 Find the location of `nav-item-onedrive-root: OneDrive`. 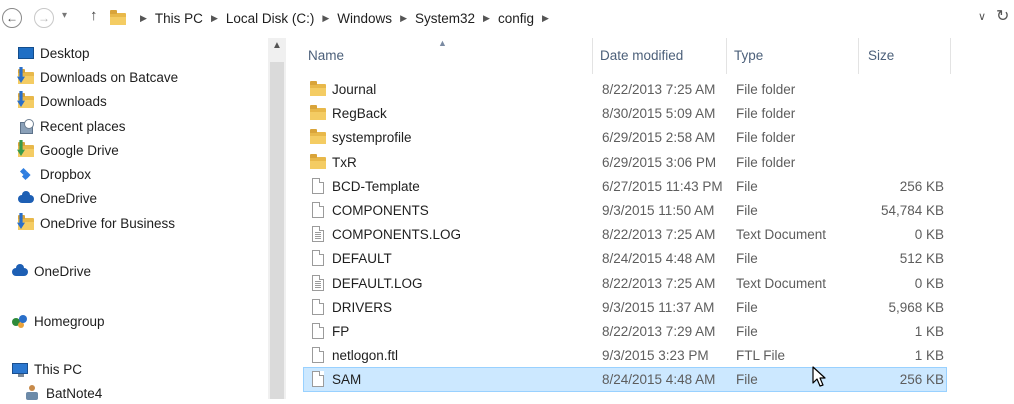

nav-item-onedrive-root: OneDrive is located at coordinates (51, 271).